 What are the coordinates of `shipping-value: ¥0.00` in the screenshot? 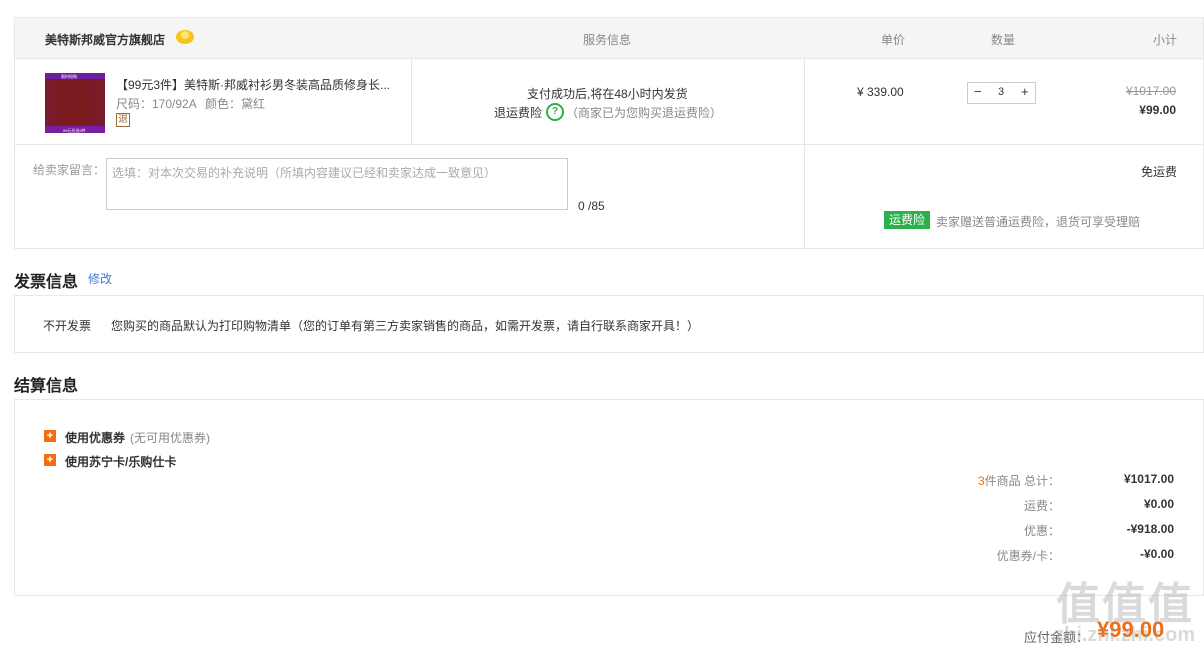 It's located at (1158, 504).